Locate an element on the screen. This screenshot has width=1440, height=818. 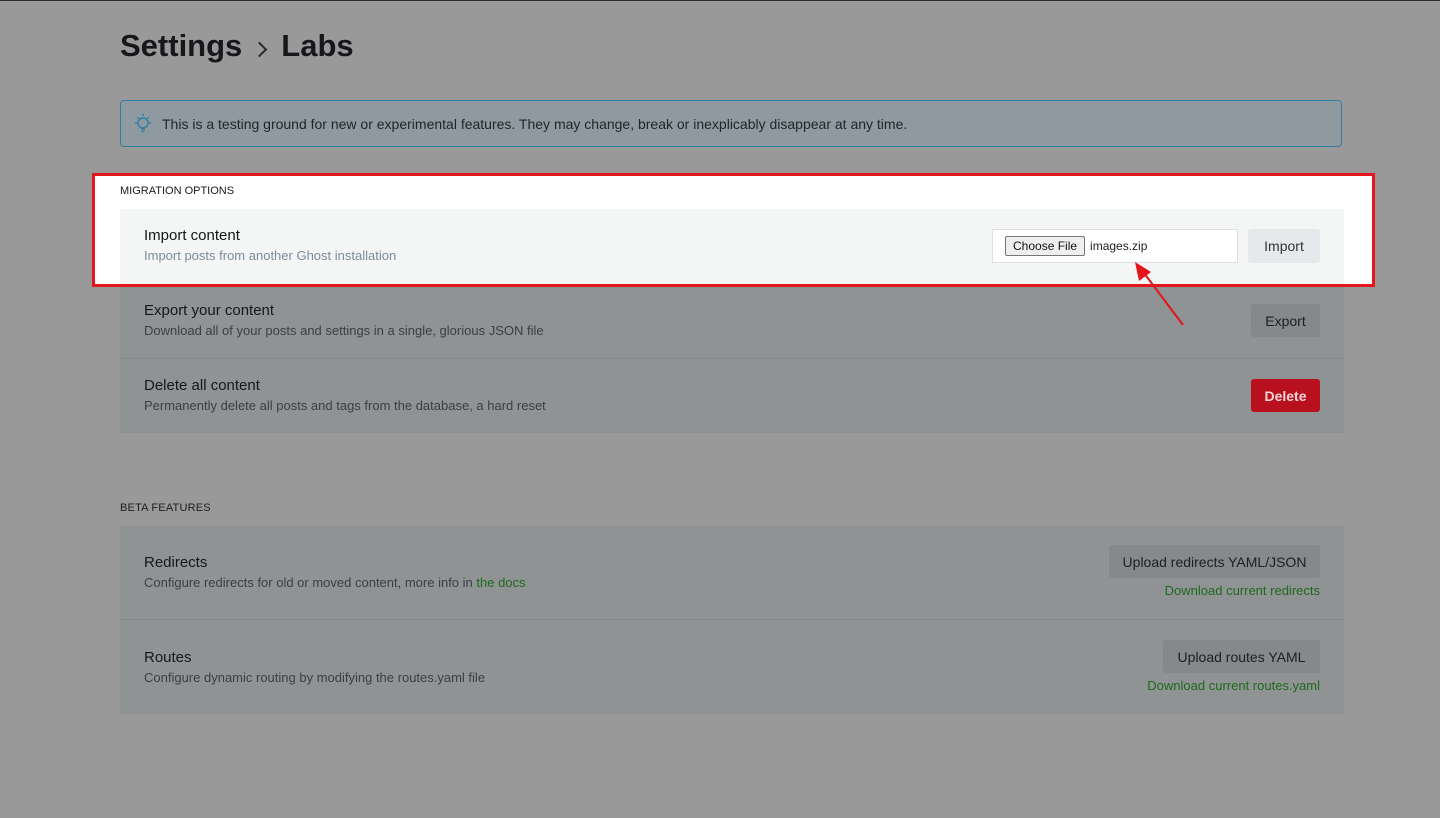
export-button: Export is located at coordinates (1285, 320).